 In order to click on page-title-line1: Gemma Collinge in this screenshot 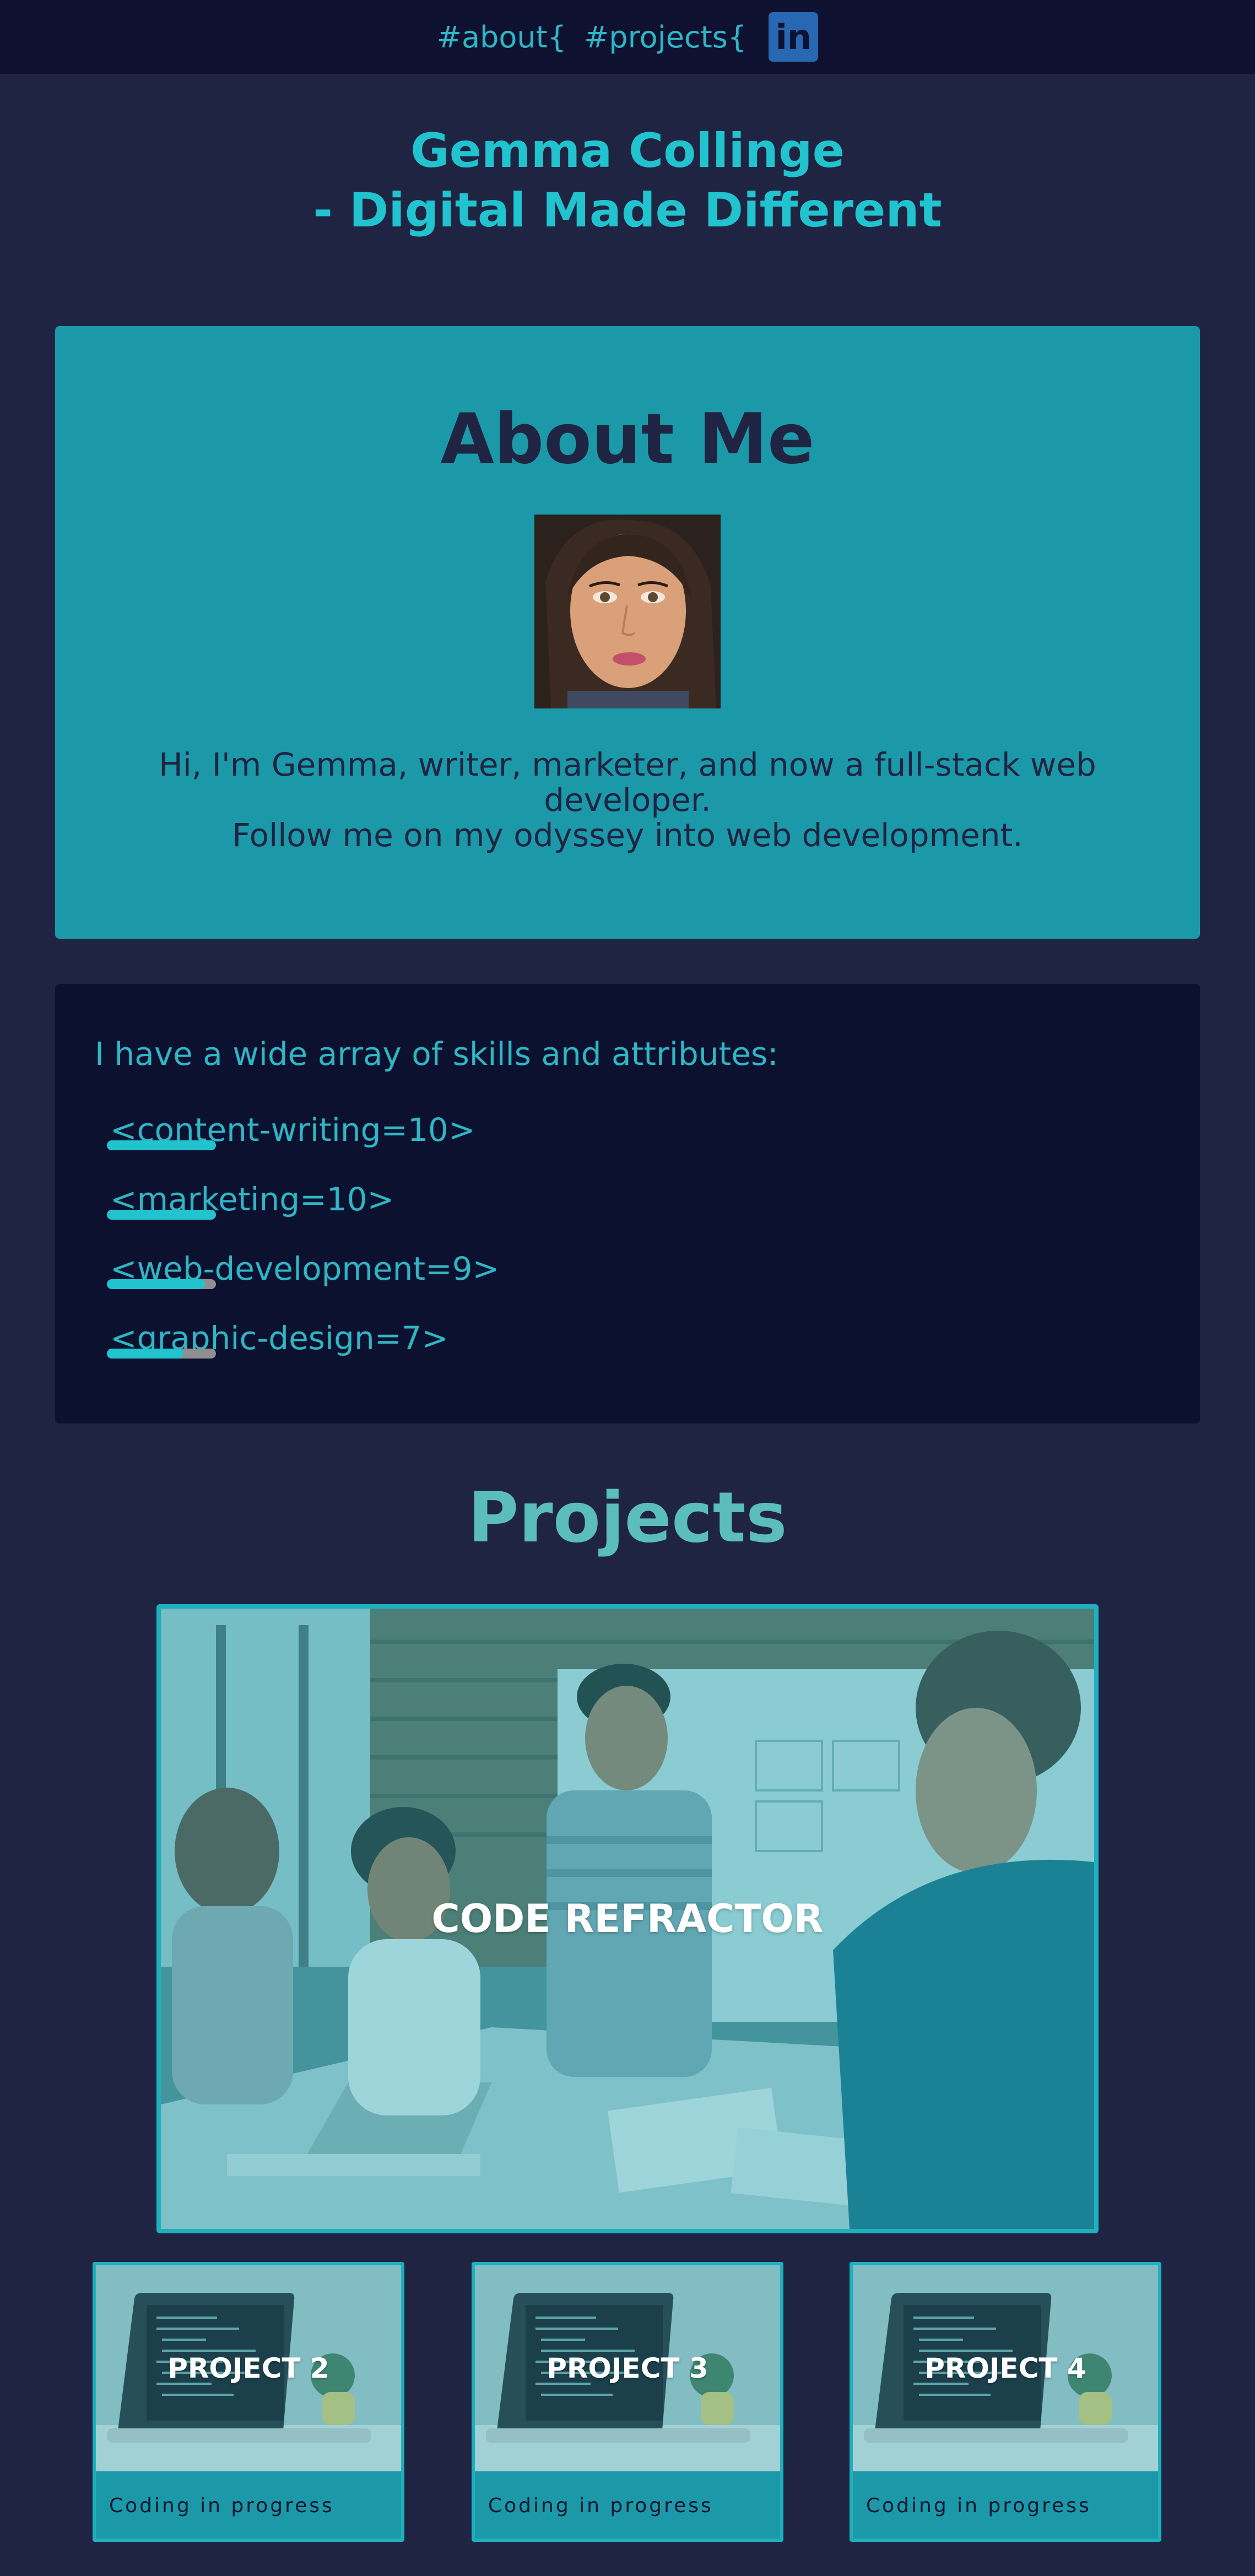, I will do `click(627, 151)`.